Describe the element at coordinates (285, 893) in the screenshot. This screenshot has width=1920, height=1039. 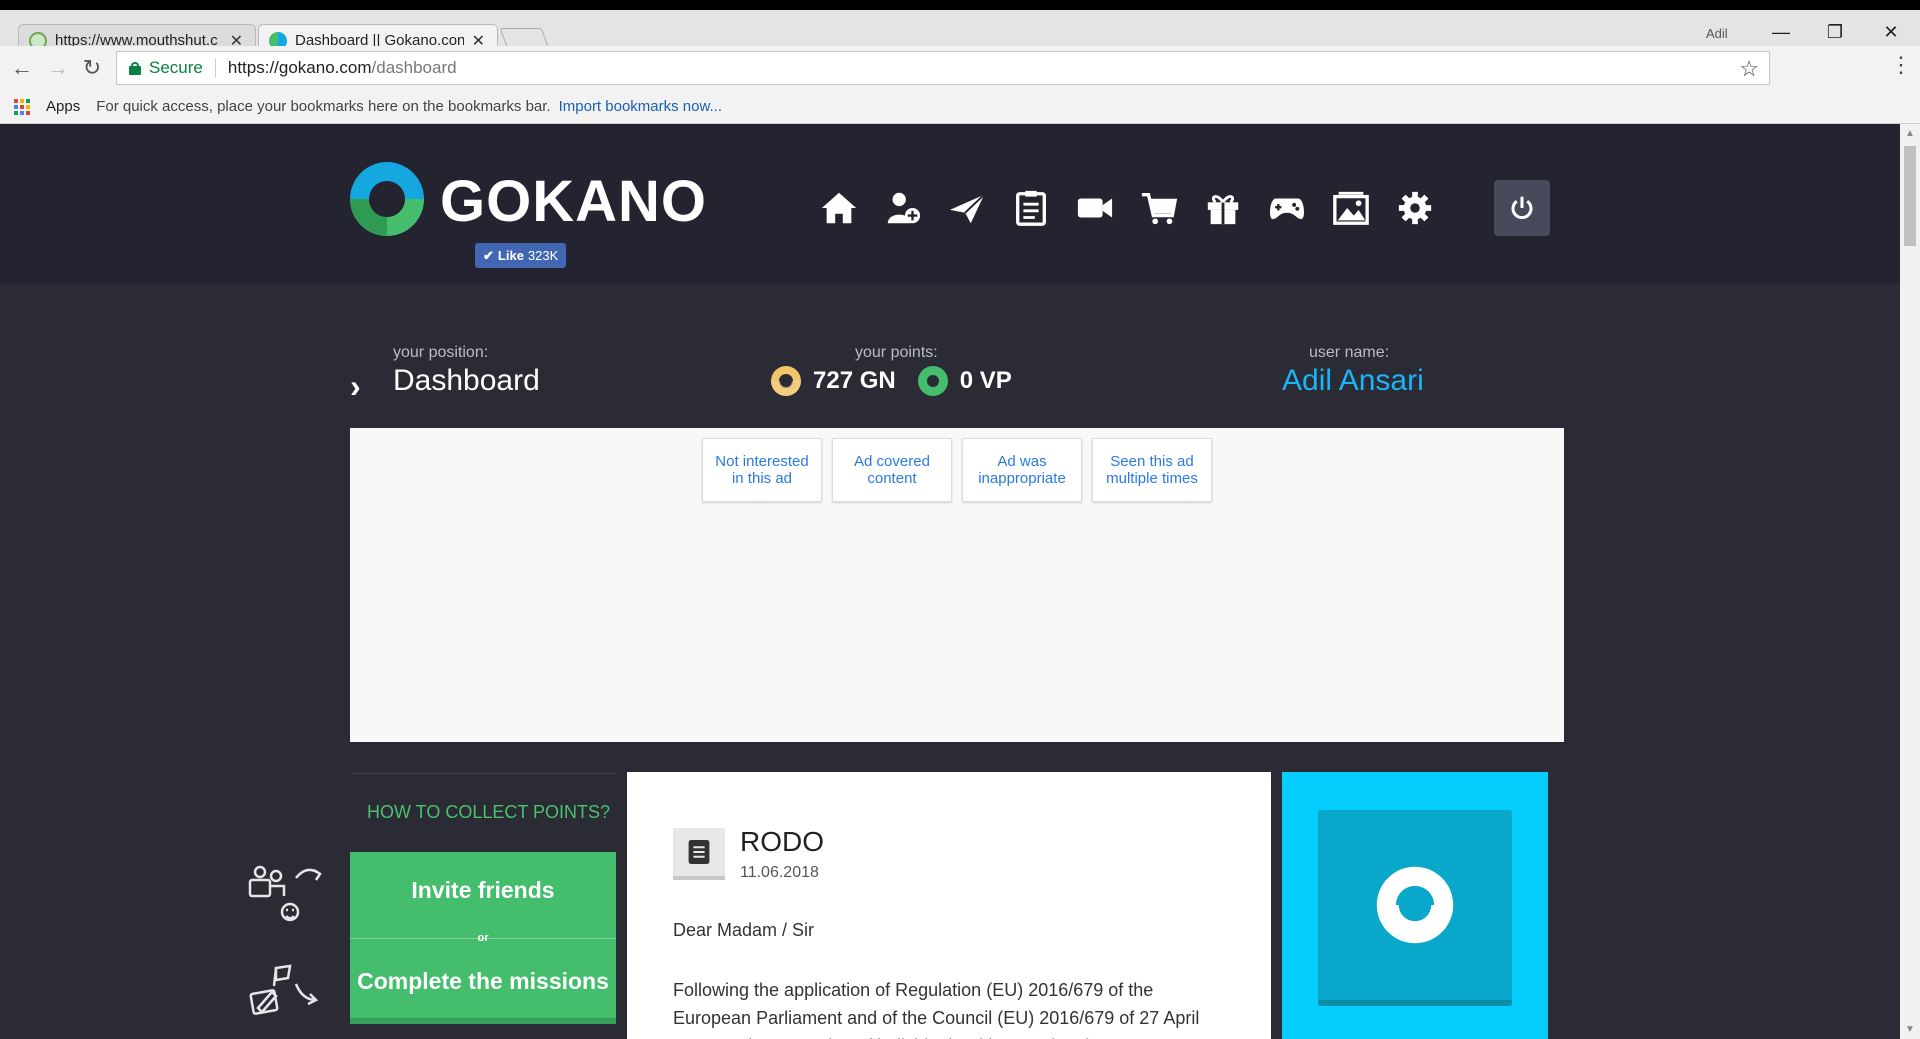
I see `friends-doodle-icon` at that location.